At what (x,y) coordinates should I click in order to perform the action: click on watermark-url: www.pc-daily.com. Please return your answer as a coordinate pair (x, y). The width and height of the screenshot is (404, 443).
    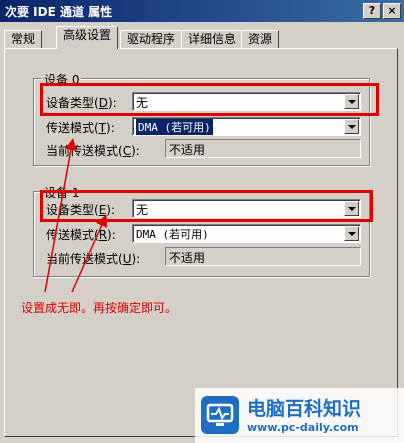
    Looking at the image, I should click on (303, 427).